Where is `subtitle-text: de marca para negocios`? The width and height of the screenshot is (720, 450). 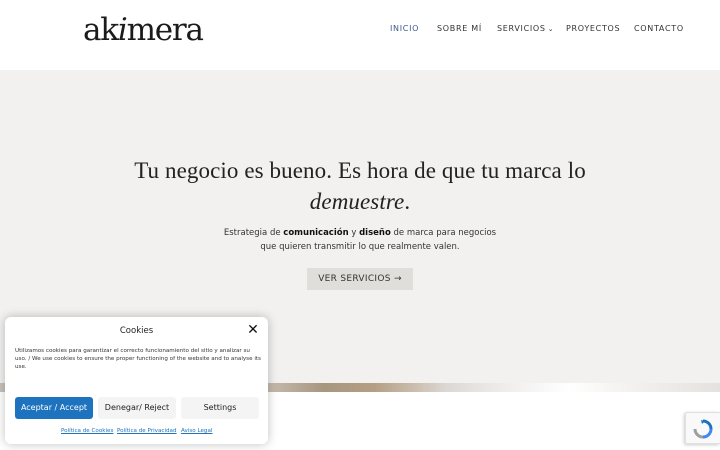
subtitle-text: de marca para negocios is located at coordinates (443, 233).